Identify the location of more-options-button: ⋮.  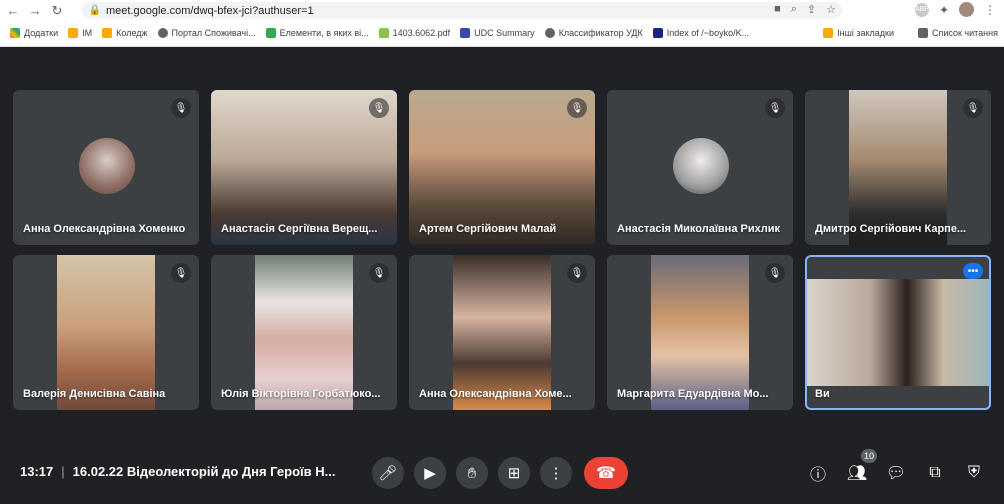
(556, 473).